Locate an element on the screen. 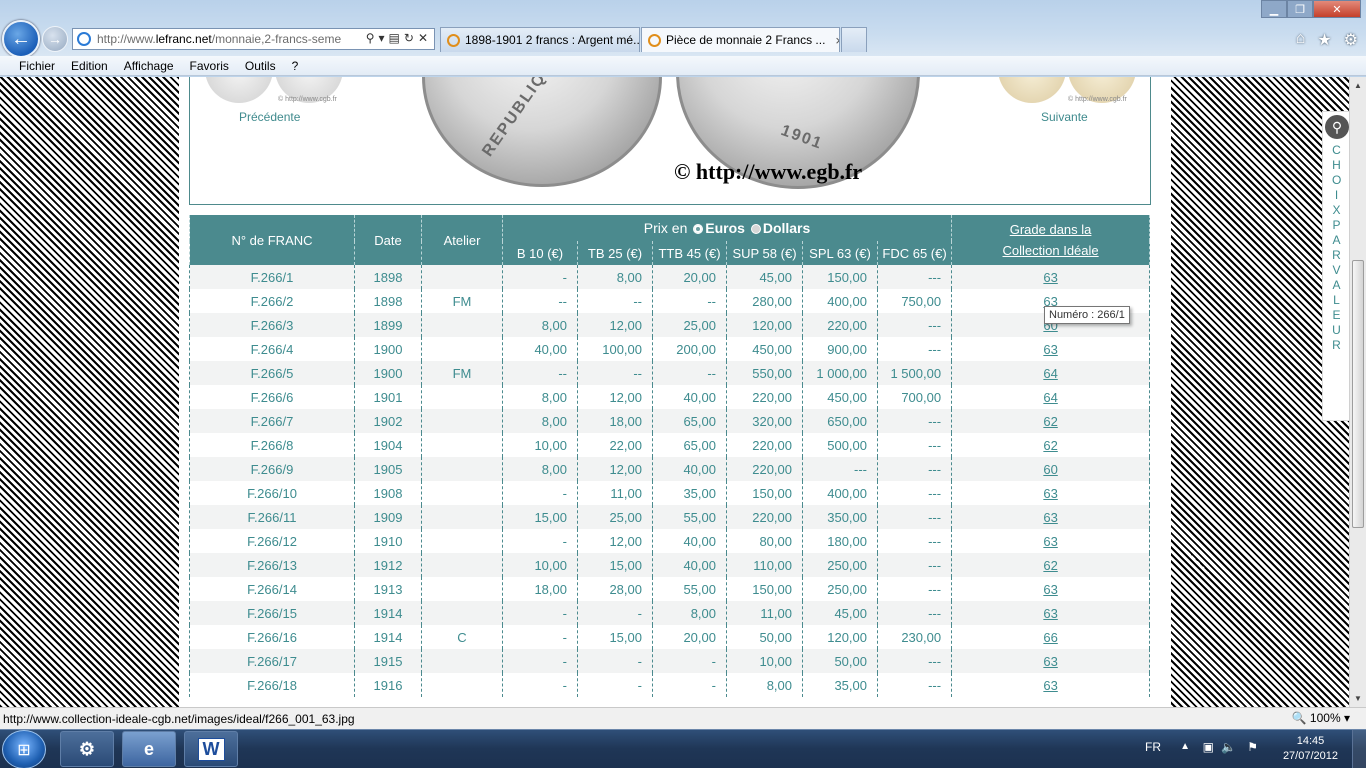 The image size is (1366, 768). table-cell-atelier: FM is located at coordinates (462, 373).